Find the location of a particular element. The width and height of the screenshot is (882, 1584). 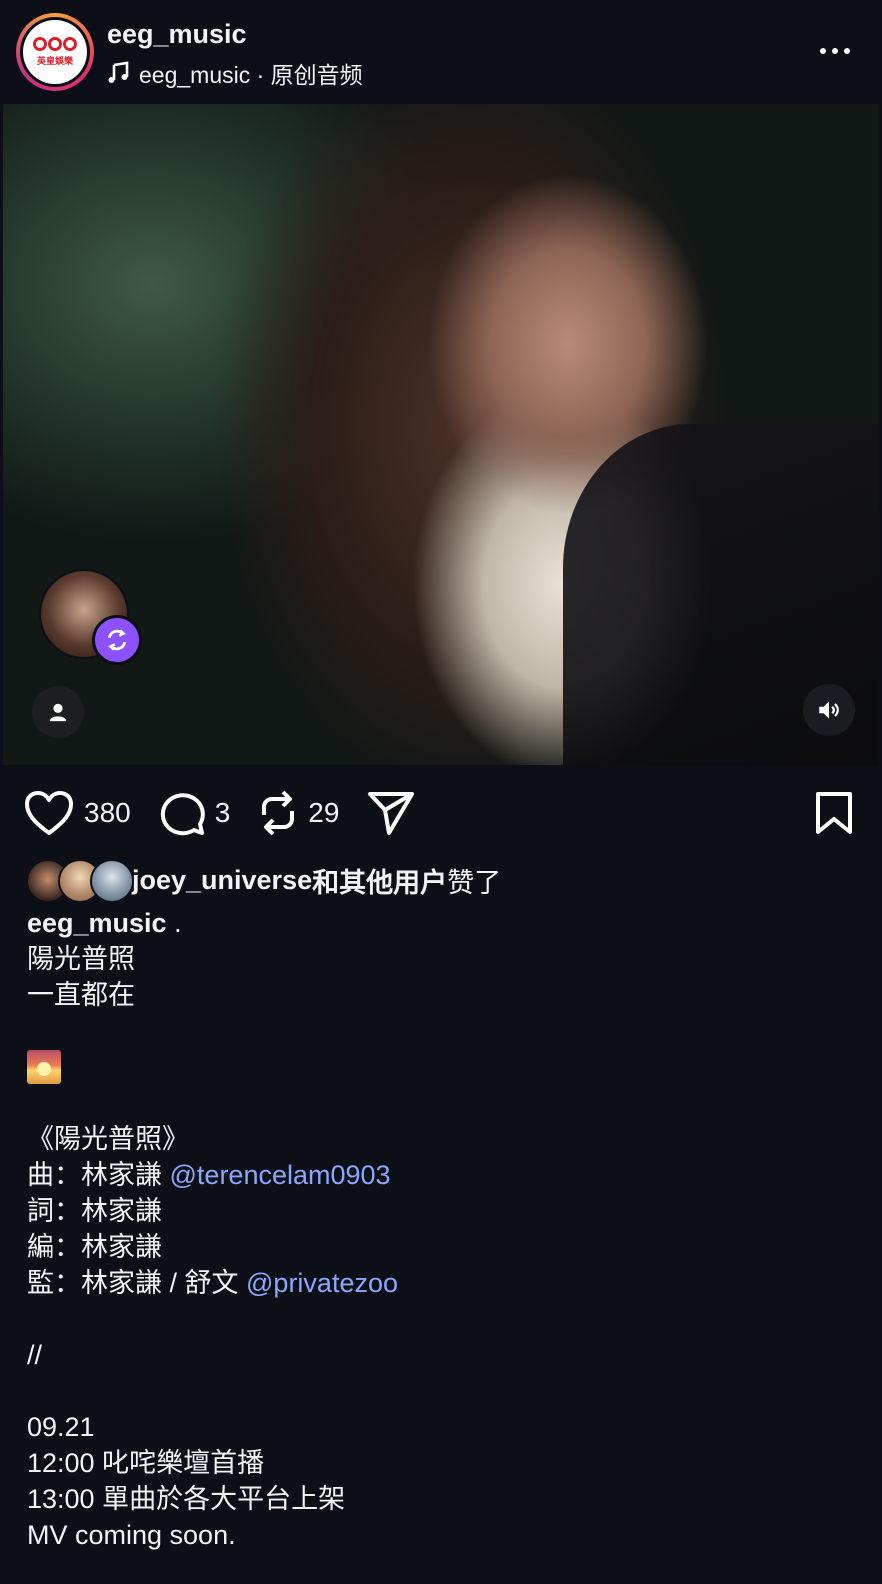

caption-line: MV coming soon. is located at coordinates (131, 1535).